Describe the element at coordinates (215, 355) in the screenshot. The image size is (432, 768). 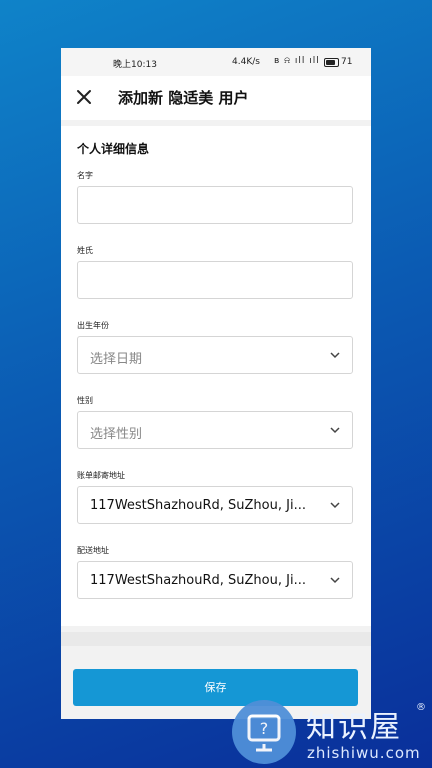
I see `birth-year-select: 选择日期` at that location.